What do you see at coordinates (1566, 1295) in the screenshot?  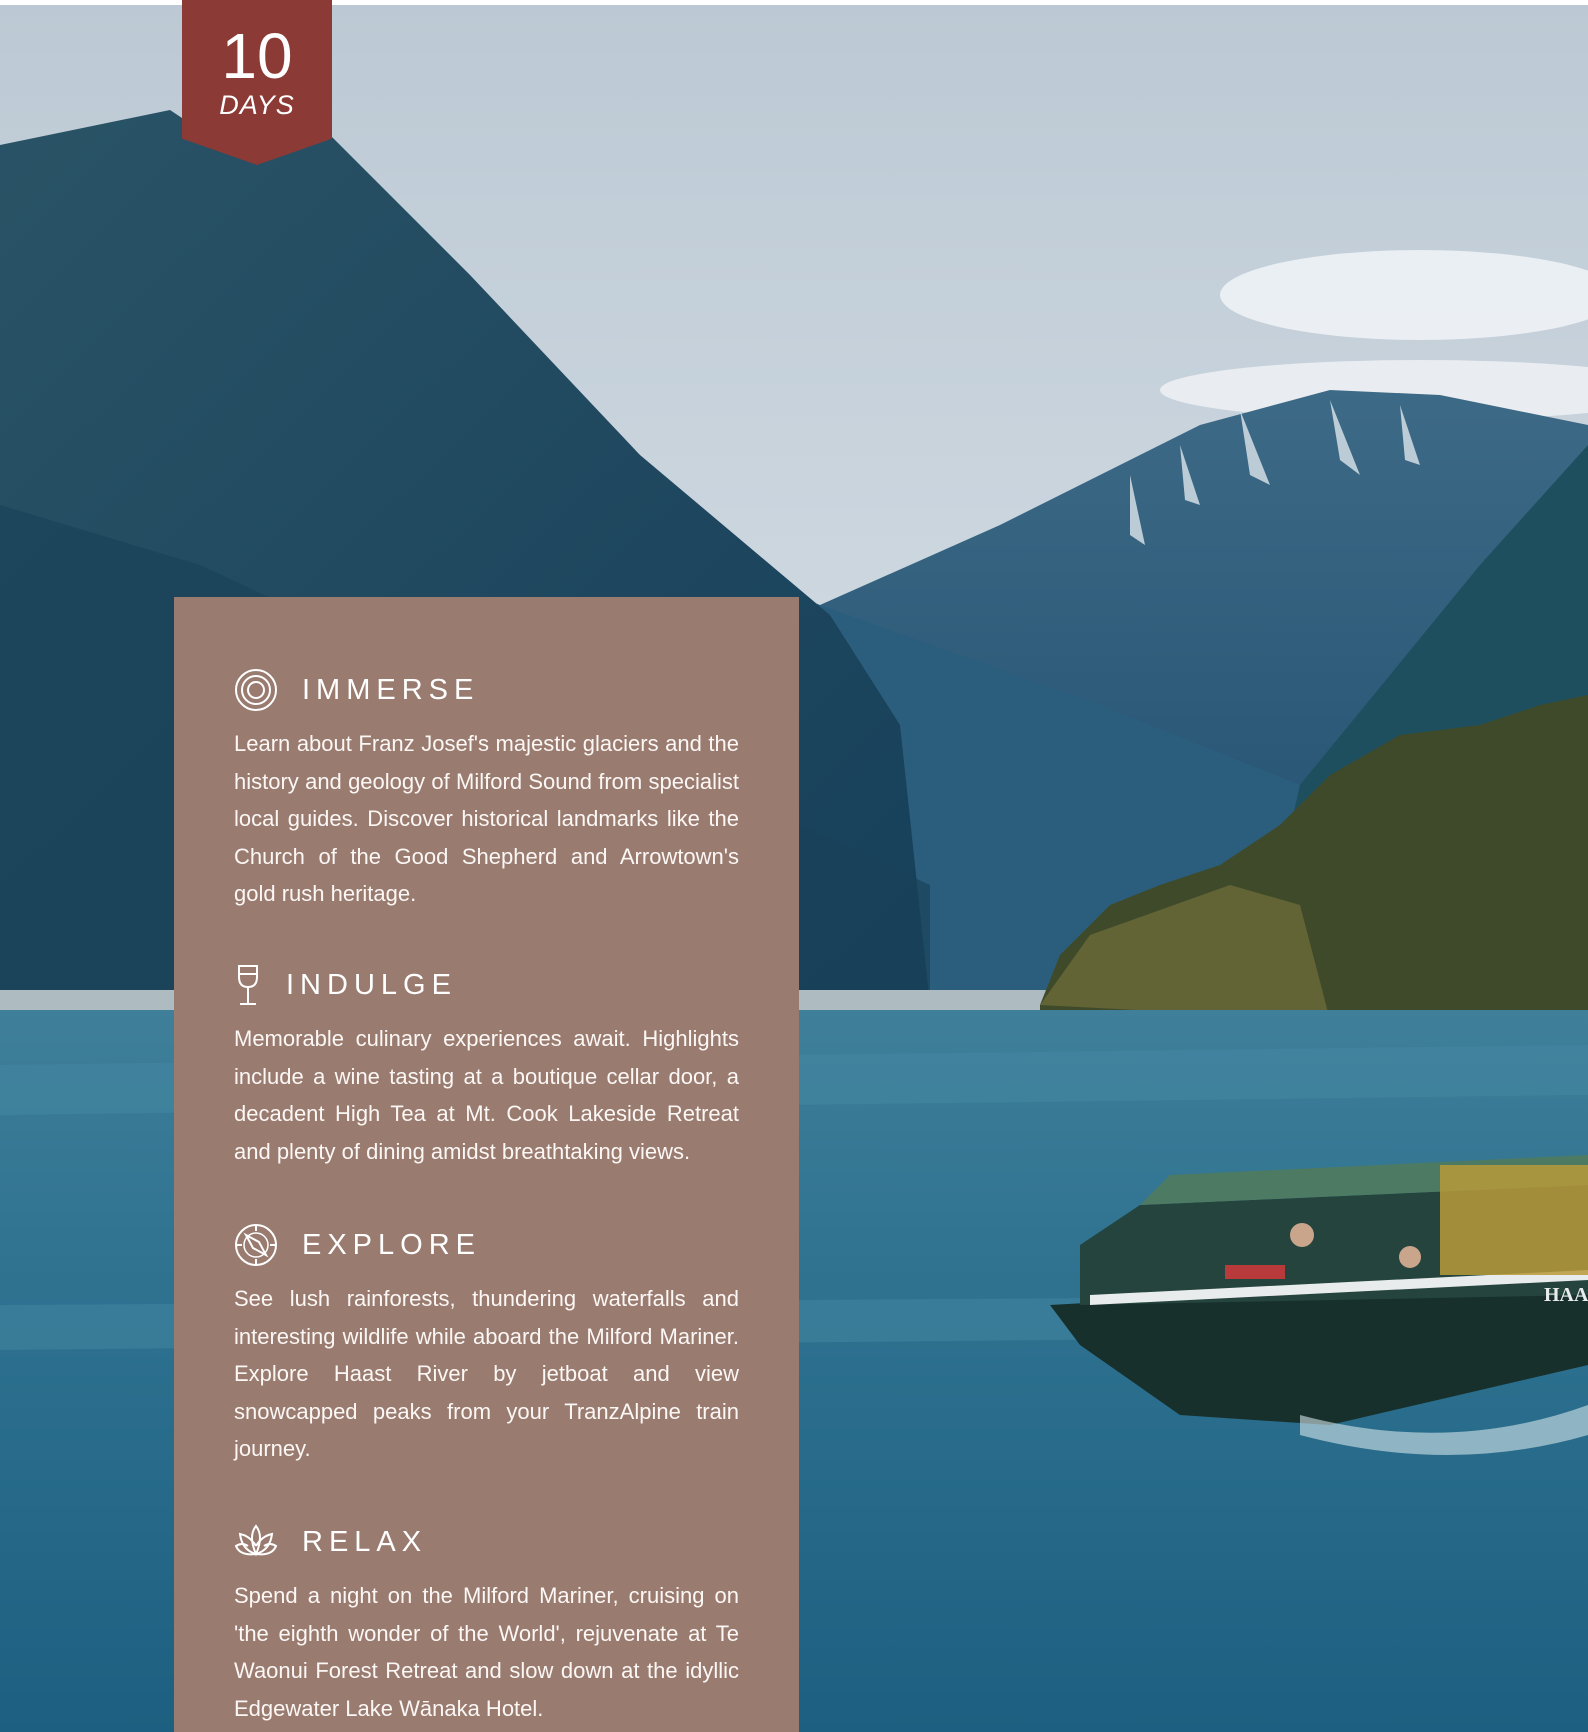 I see `boat-label: HAAS` at bounding box center [1566, 1295].